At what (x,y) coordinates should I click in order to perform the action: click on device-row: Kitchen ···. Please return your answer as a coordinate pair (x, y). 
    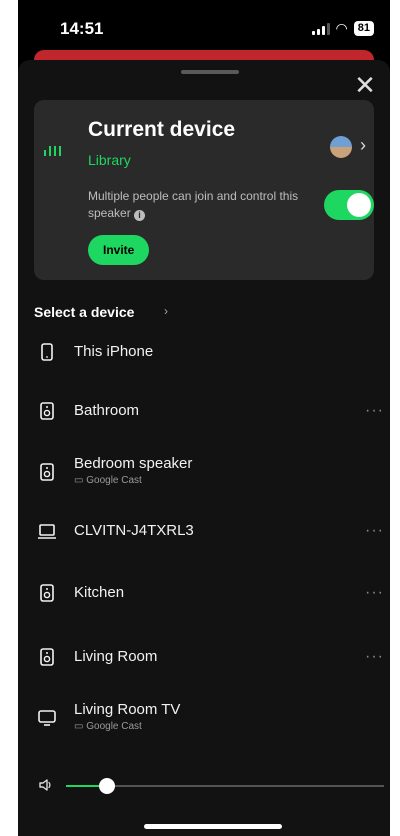
    Looking at the image, I should click on (204, 593).